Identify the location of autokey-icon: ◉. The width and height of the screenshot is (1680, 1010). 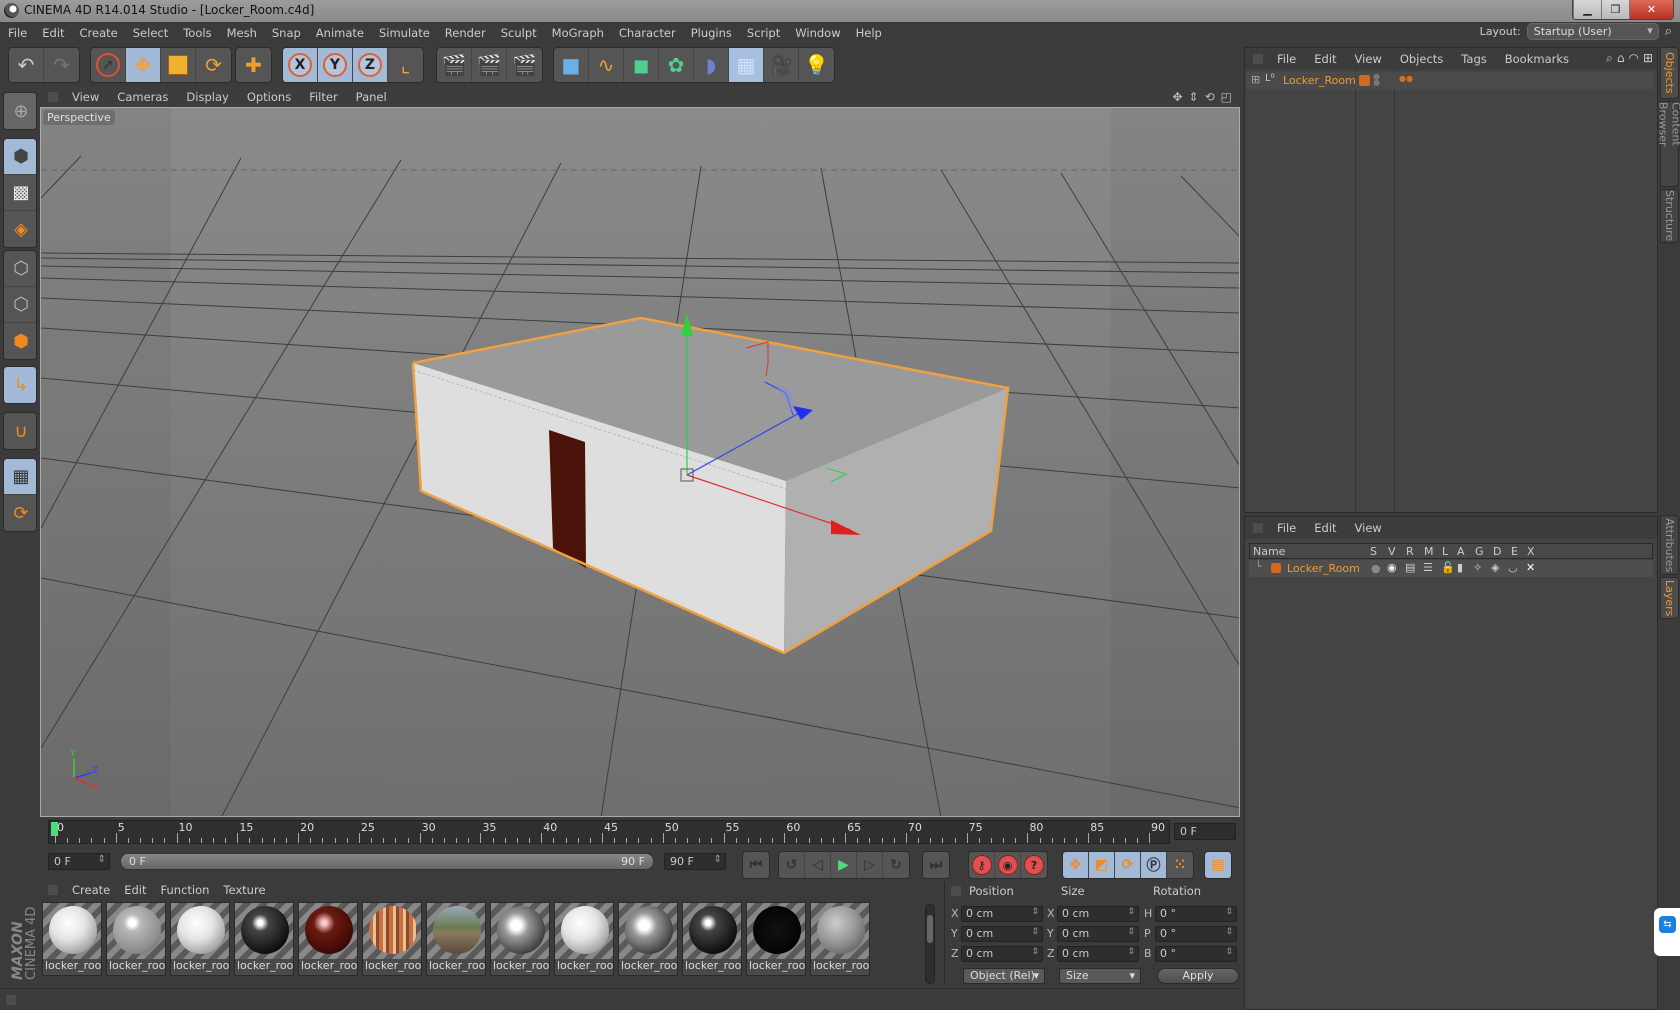
(1008, 865).